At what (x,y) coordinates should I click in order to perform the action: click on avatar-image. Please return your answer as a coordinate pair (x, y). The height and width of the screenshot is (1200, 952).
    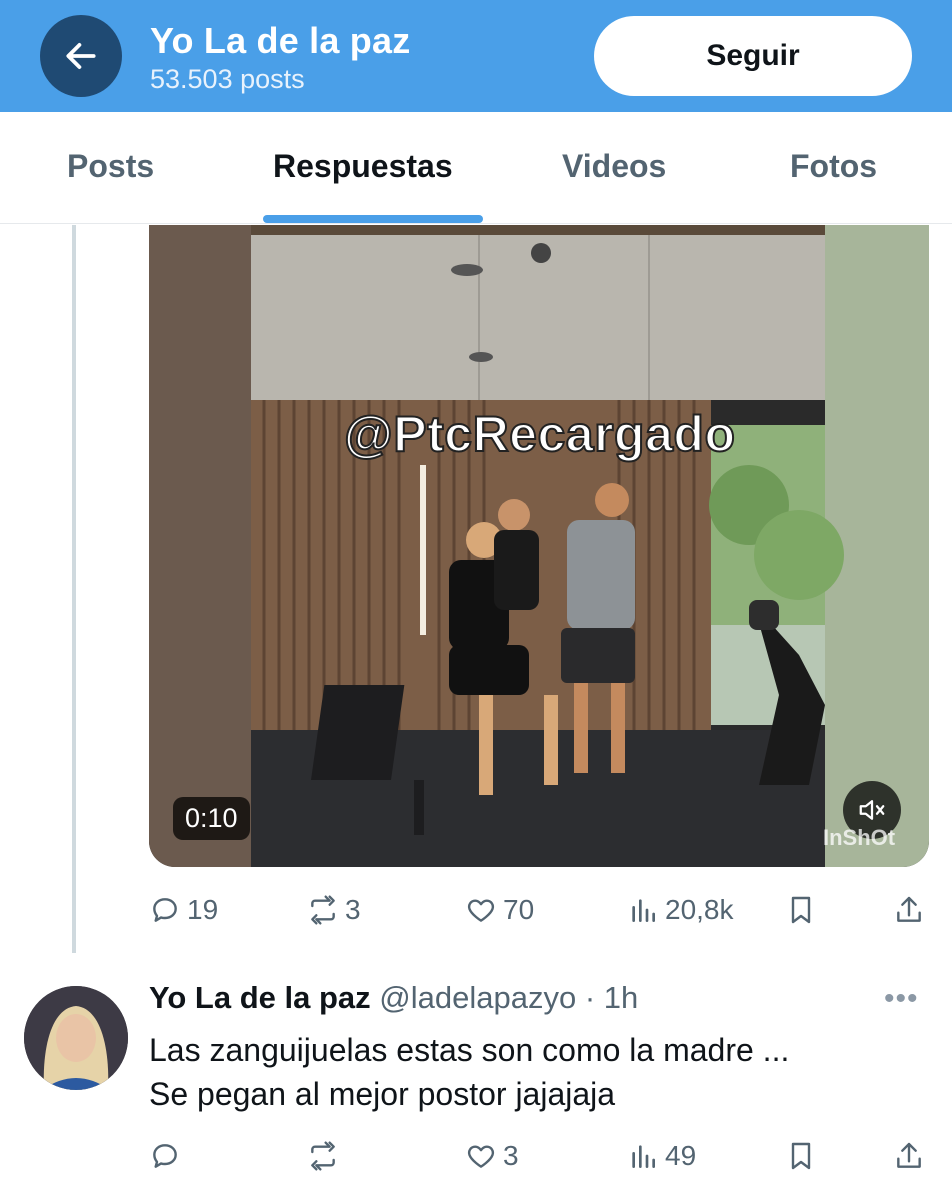
    Looking at the image, I should click on (76, 1038).